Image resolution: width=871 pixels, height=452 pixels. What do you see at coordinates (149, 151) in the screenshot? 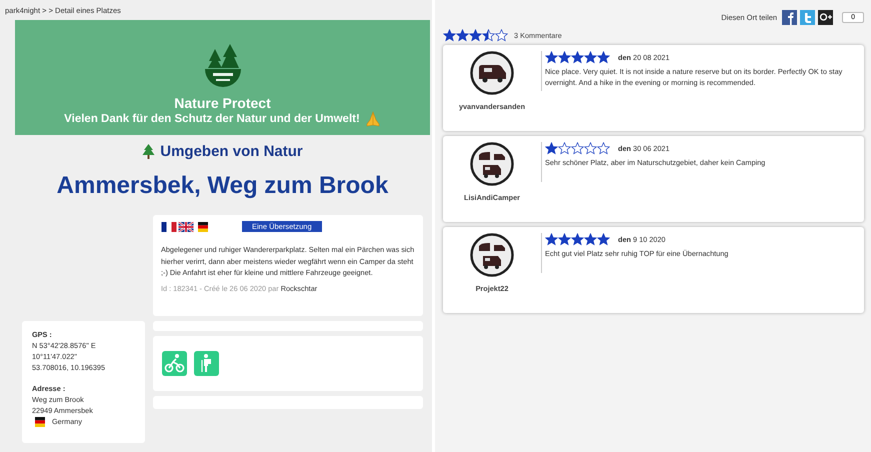
I see `tree-icon` at bounding box center [149, 151].